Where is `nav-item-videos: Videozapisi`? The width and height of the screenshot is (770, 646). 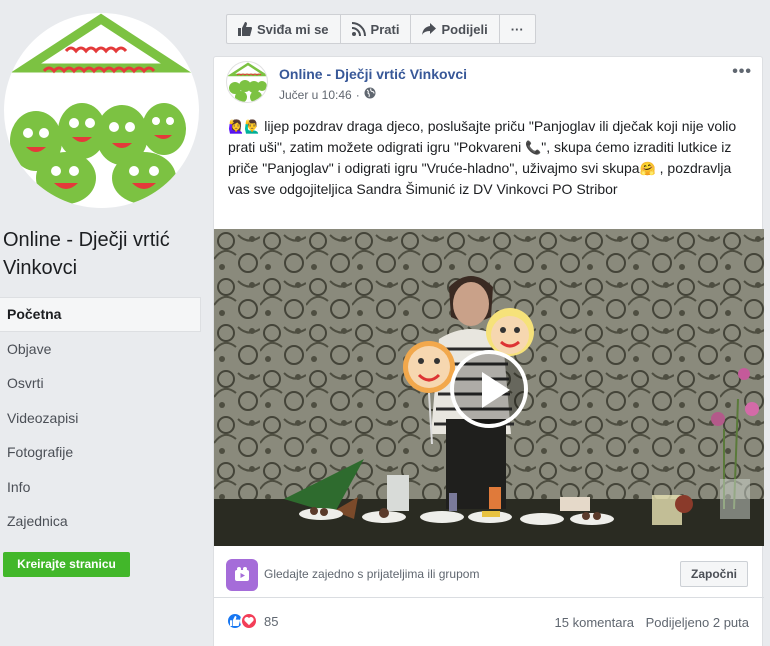
nav-item-videos: Videozapisi is located at coordinates (100, 418).